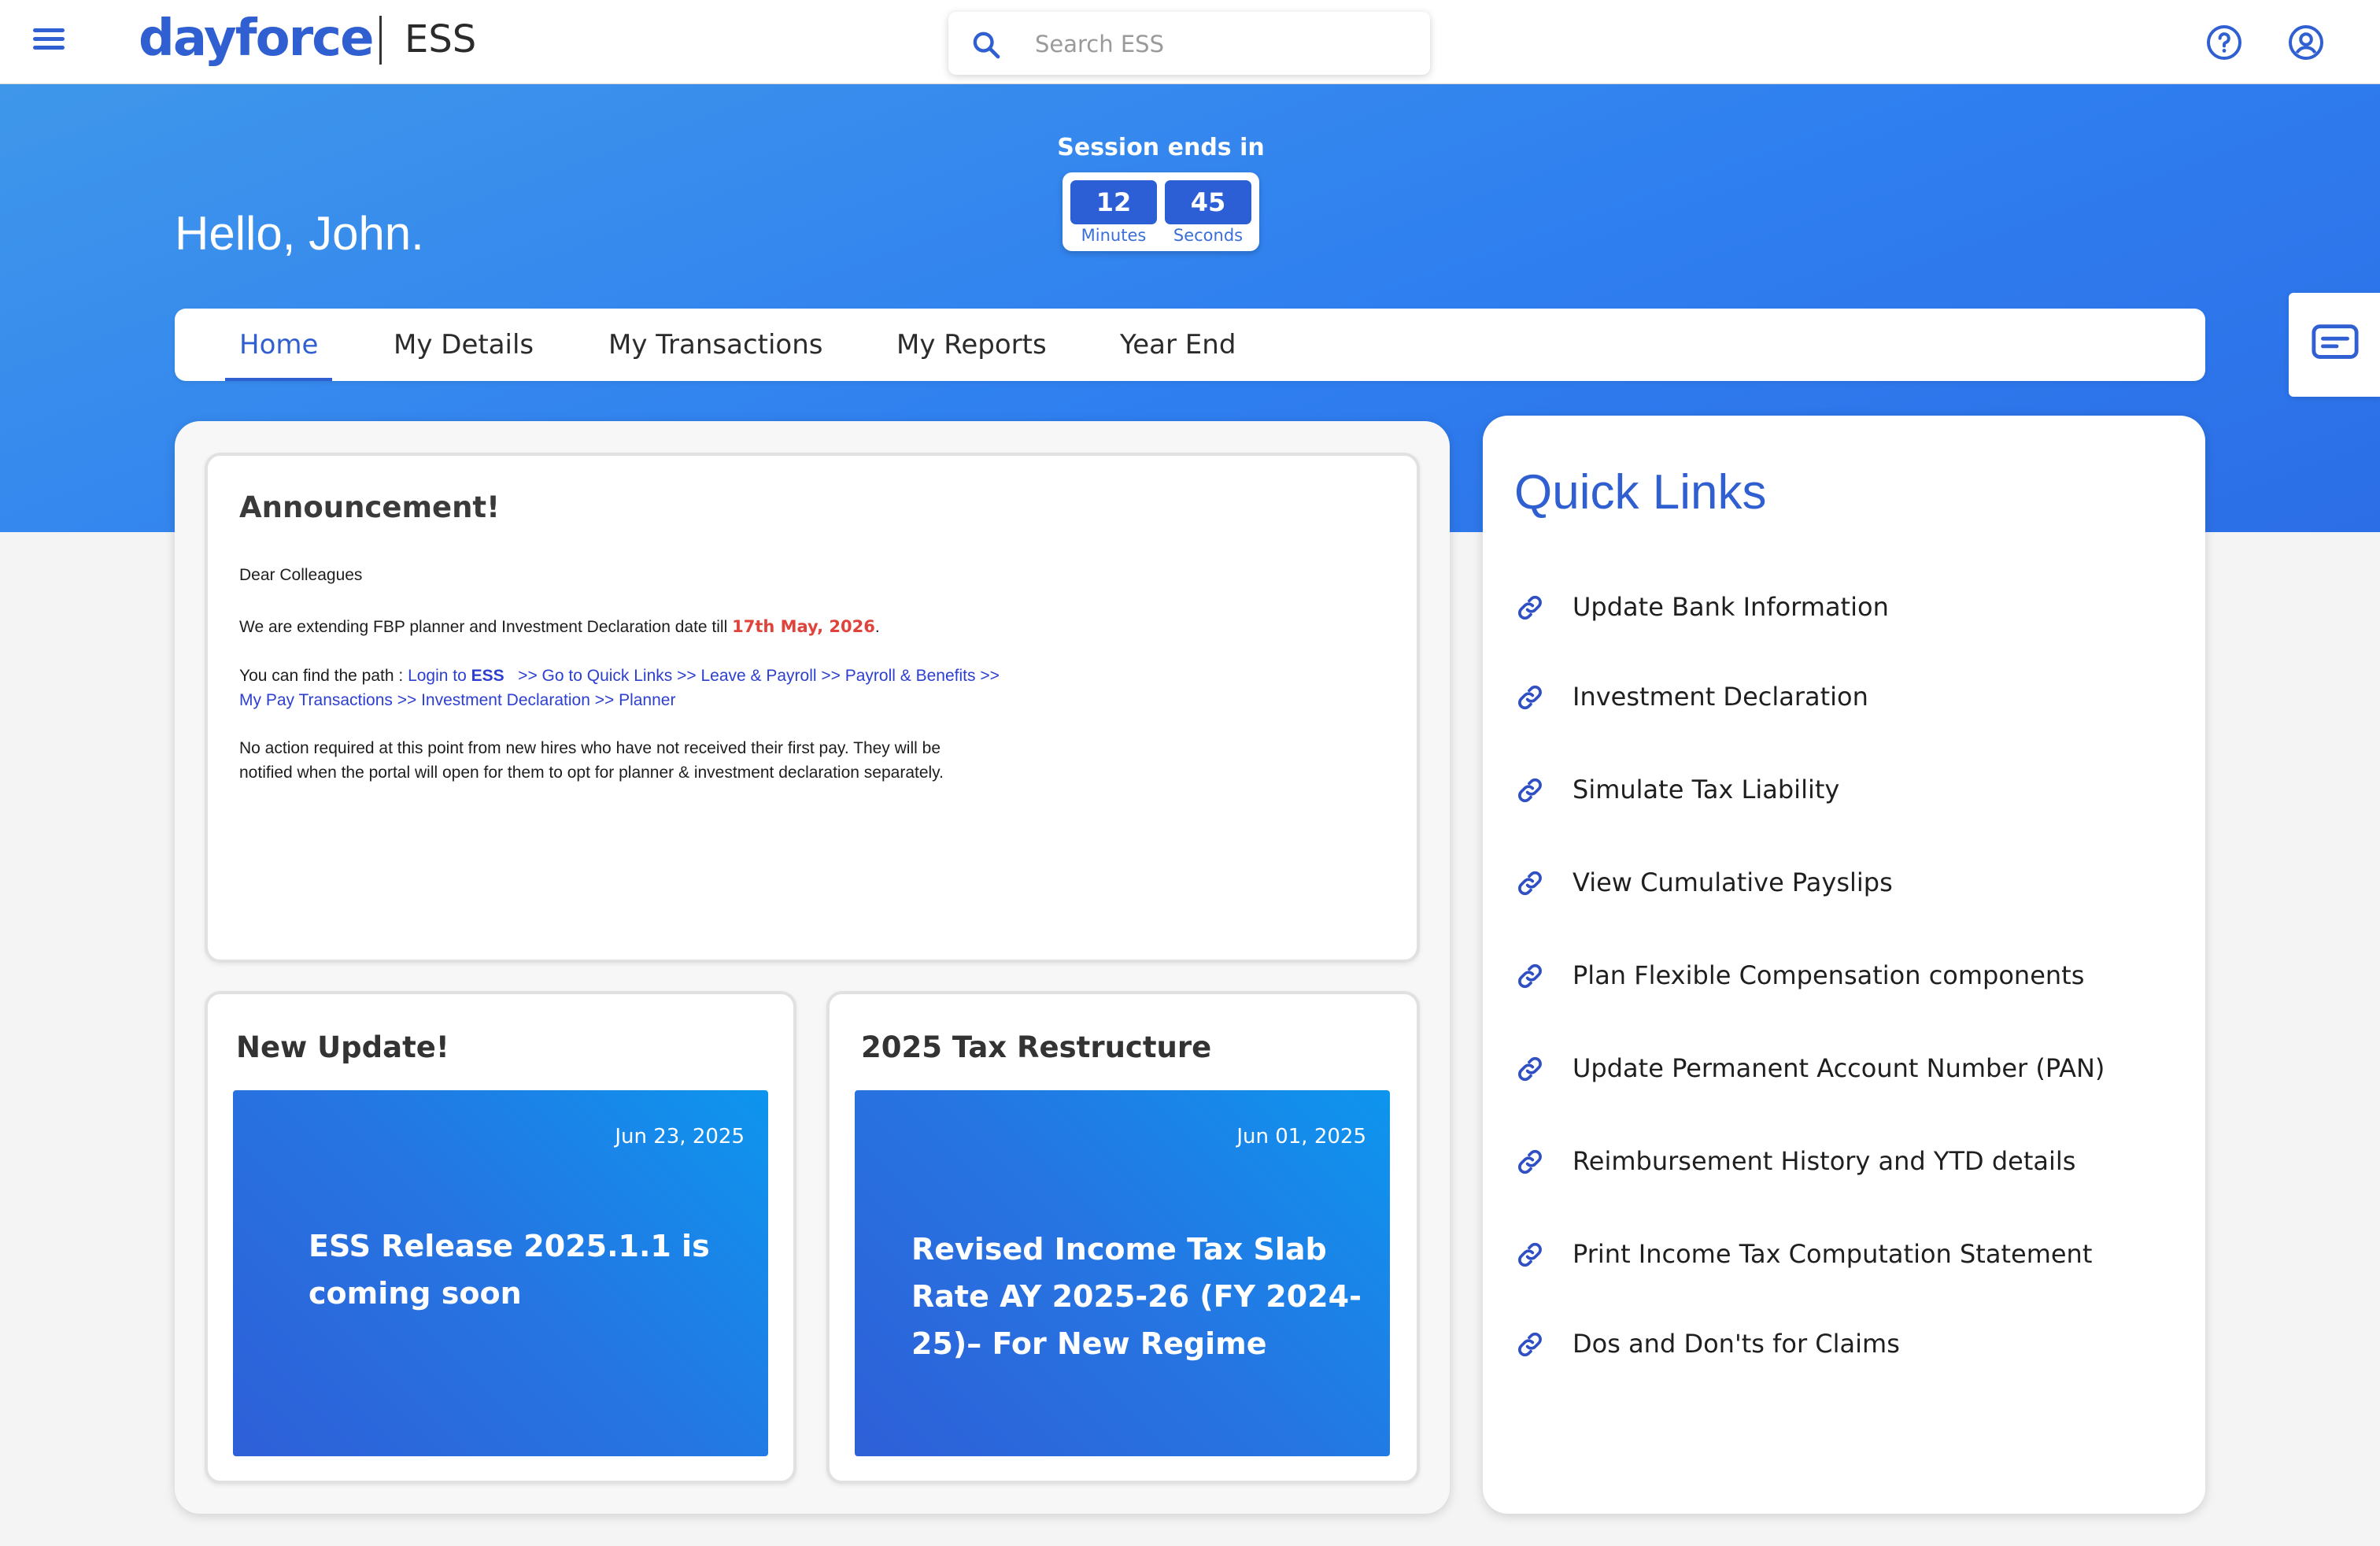 The width and height of the screenshot is (2380, 1546). What do you see at coordinates (510, 1270) in the screenshot?
I see `release-text: ESS Release 2025.1.1 is coming soon` at bounding box center [510, 1270].